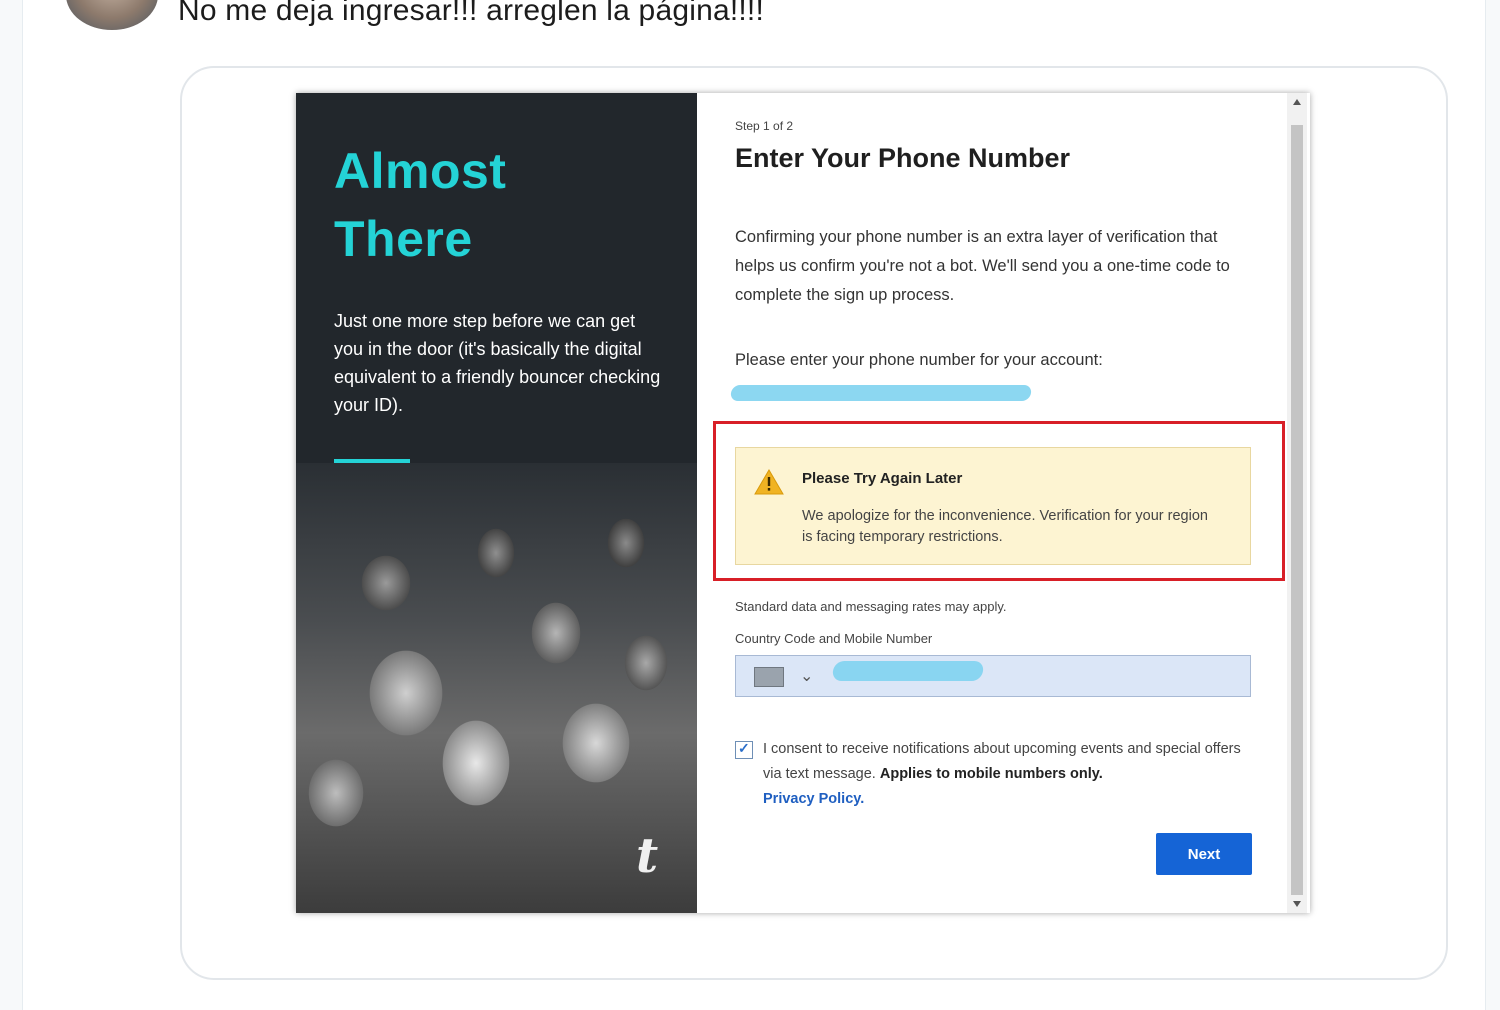  What do you see at coordinates (372, 461) in the screenshot?
I see `accent-divider` at bounding box center [372, 461].